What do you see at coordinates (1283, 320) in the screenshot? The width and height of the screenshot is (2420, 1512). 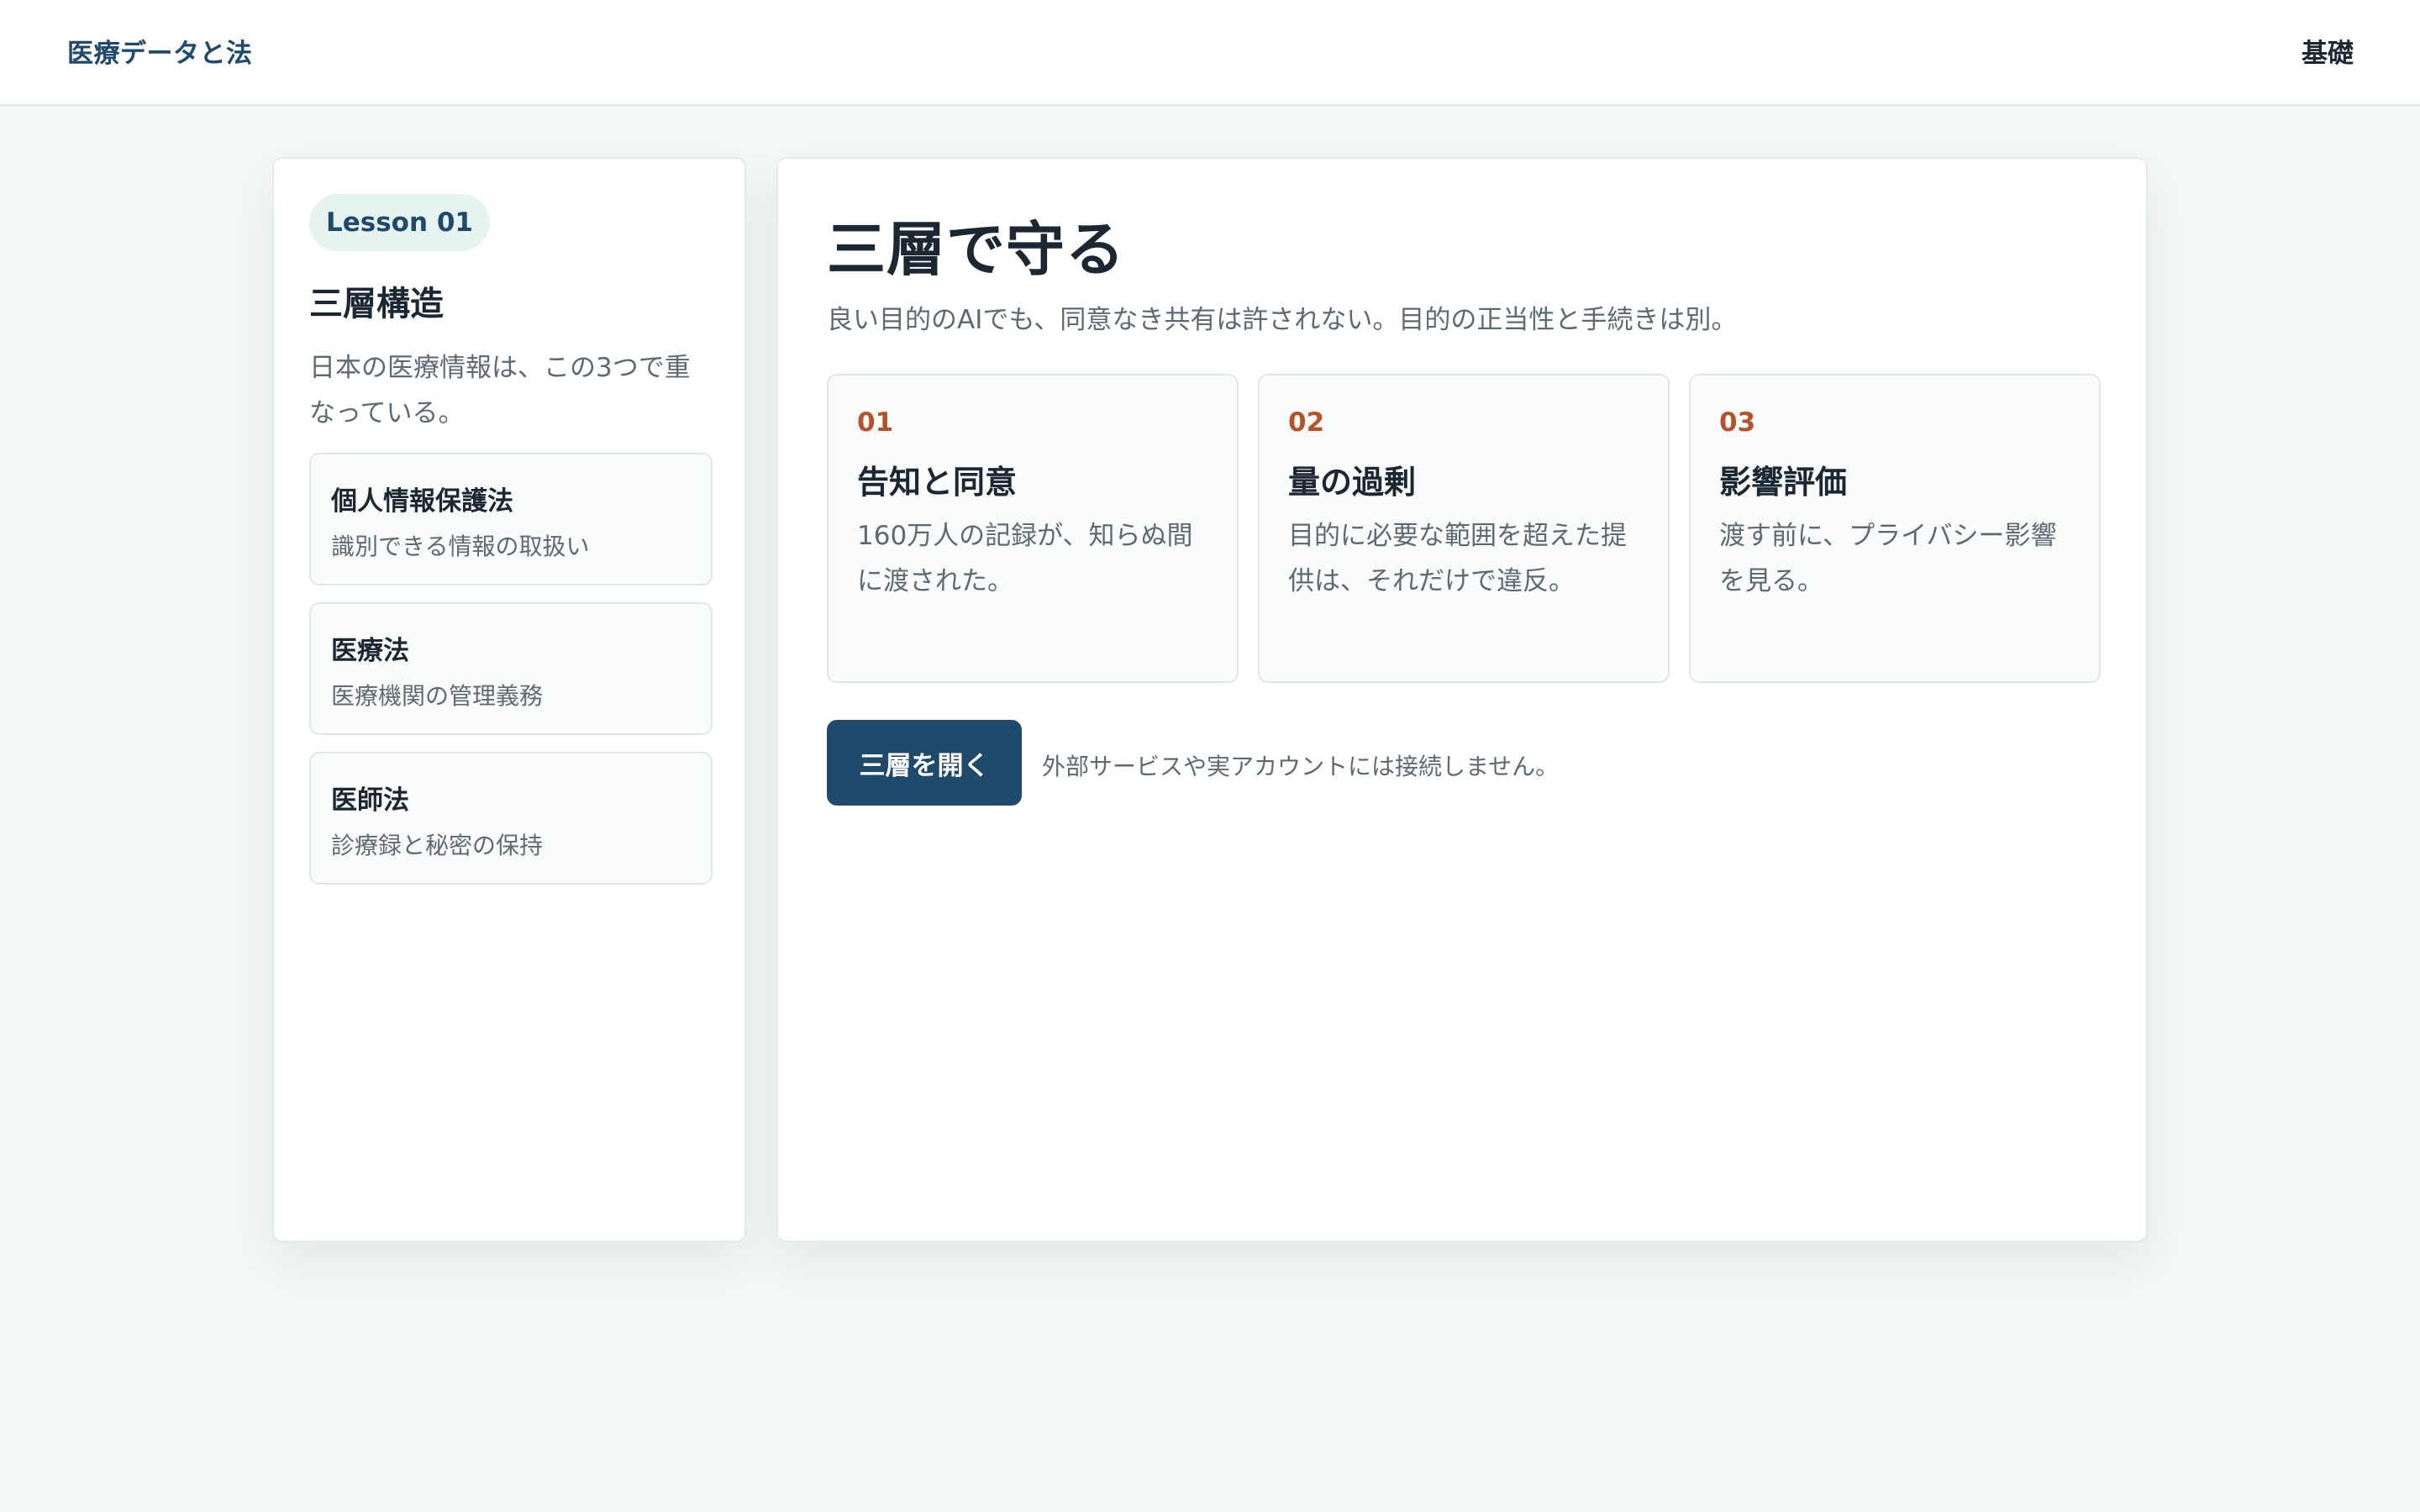 I see `page-subtitle: 良い目的のAIでも、同意なき共有は許されない。目的の正当性と手続きは別。` at bounding box center [1283, 320].